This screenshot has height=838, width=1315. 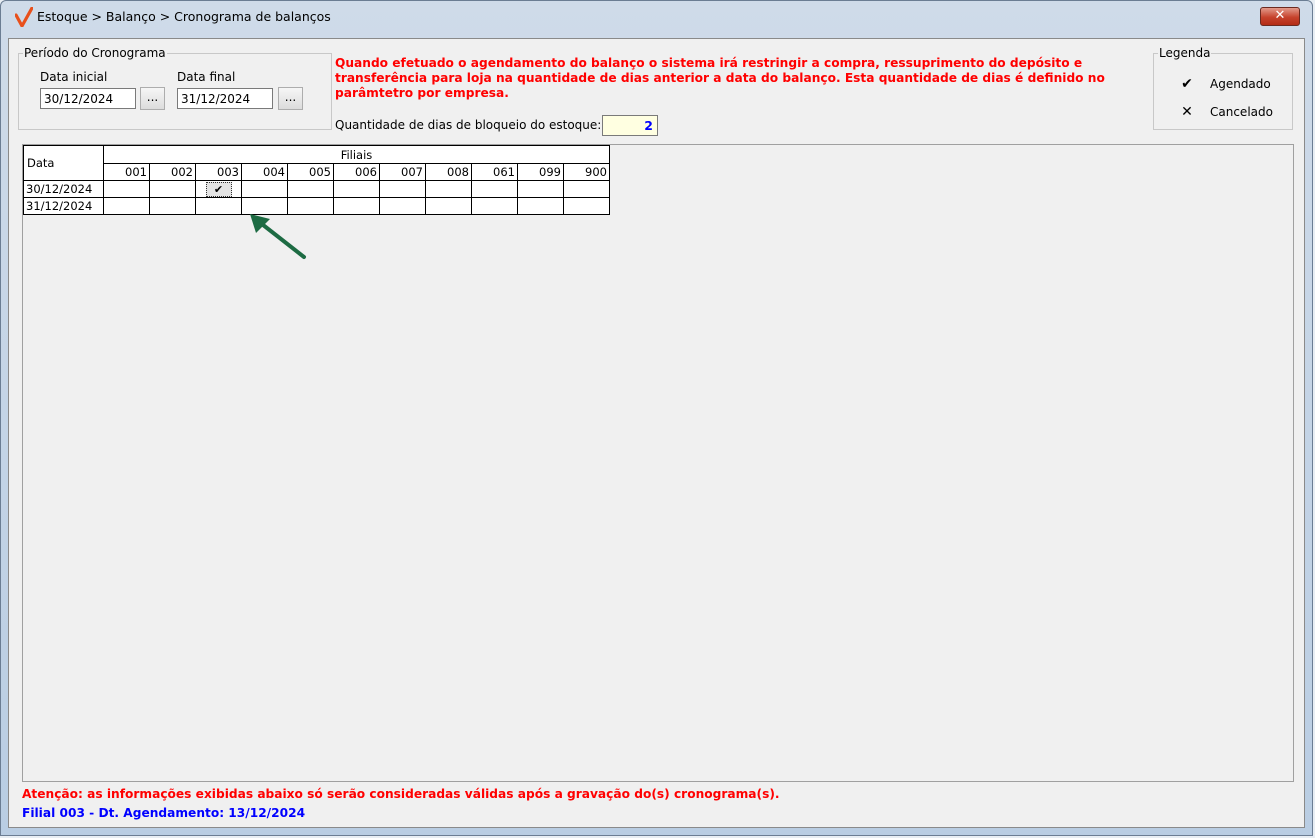 I want to click on legend-scheduled-label: Agendado, so click(x=1240, y=84).